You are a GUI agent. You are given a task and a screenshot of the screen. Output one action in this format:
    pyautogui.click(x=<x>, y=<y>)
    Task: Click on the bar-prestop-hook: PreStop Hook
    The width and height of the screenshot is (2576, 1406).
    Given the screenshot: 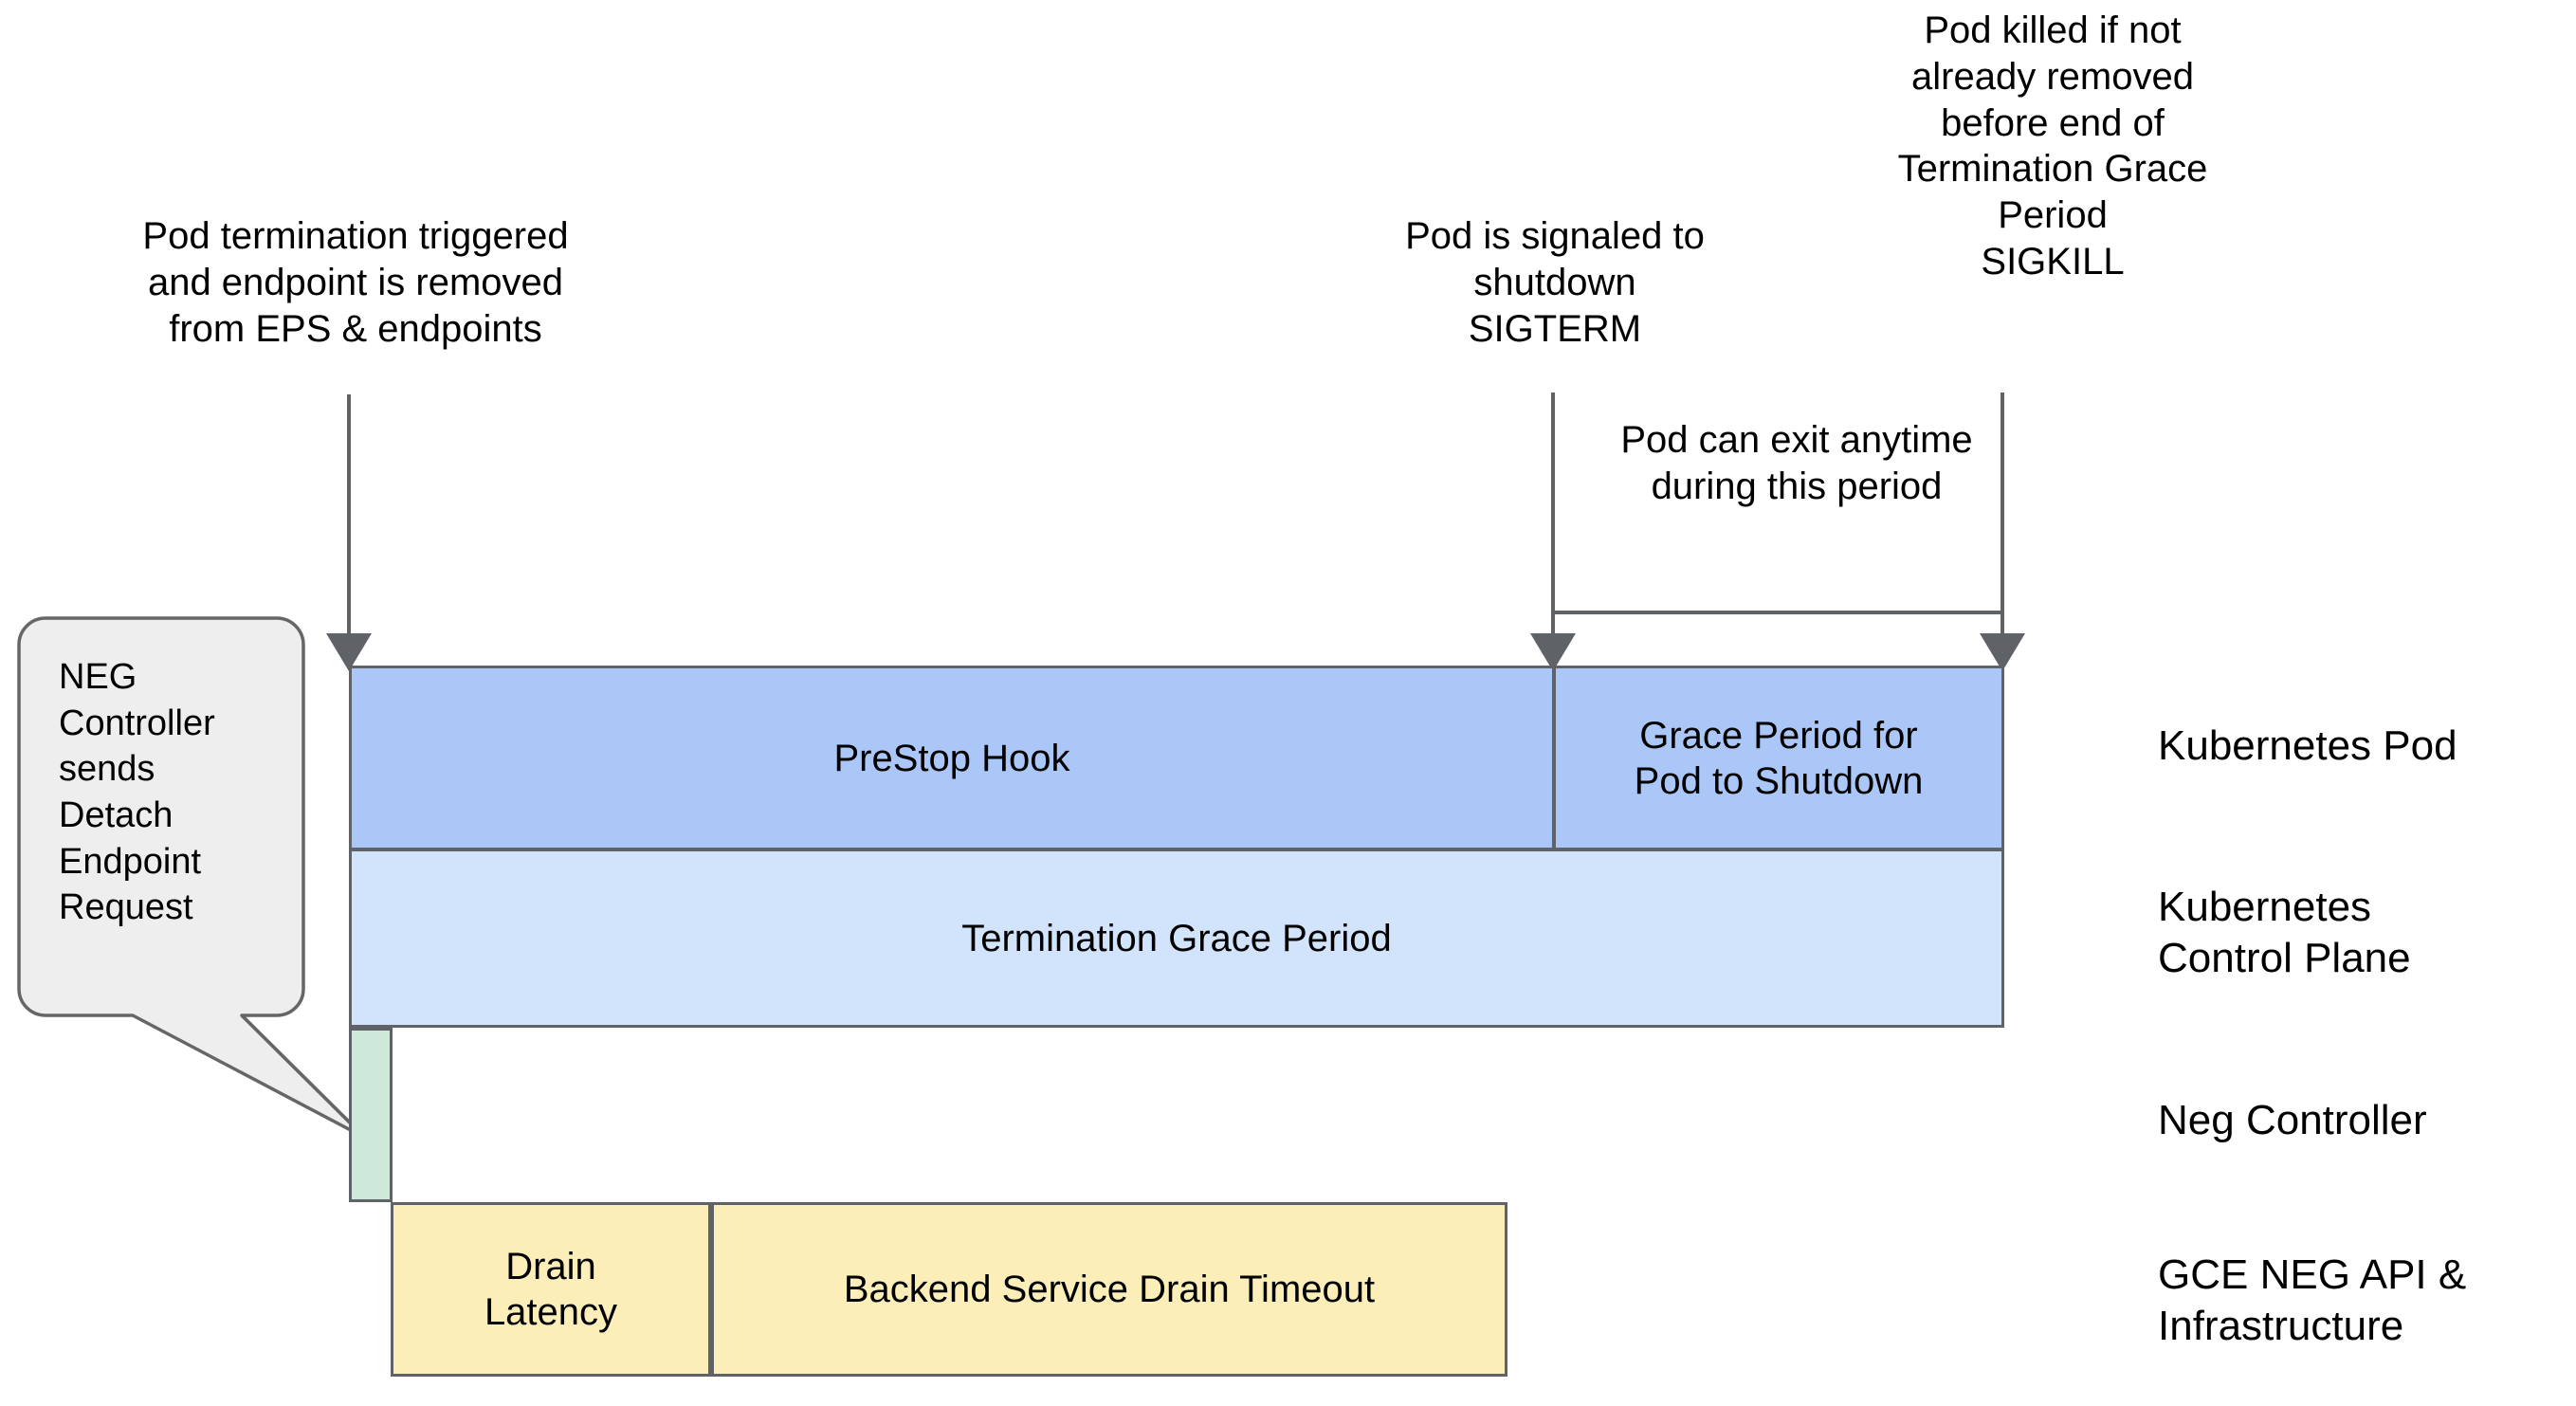 What is the action you would take?
    pyautogui.click(x=952, y=758)
    